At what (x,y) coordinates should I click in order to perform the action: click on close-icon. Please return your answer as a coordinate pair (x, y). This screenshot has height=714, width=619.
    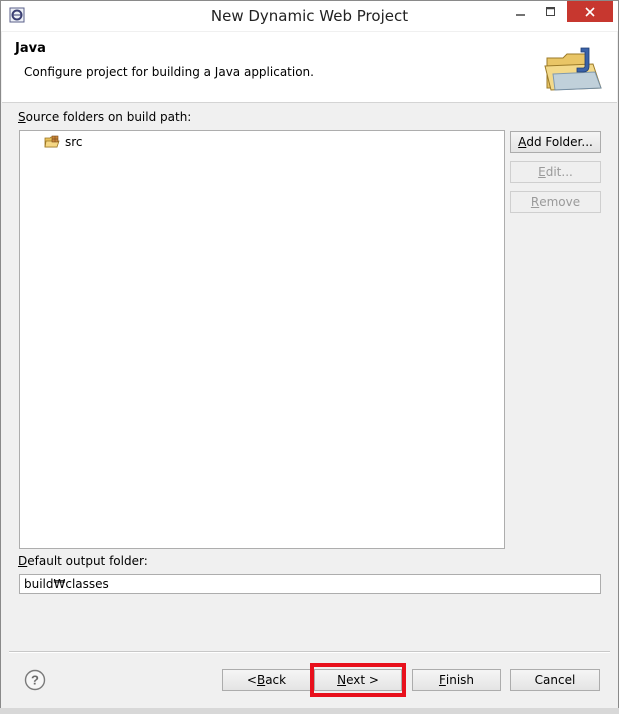
    Looking at the image, I should click on (590, 11).